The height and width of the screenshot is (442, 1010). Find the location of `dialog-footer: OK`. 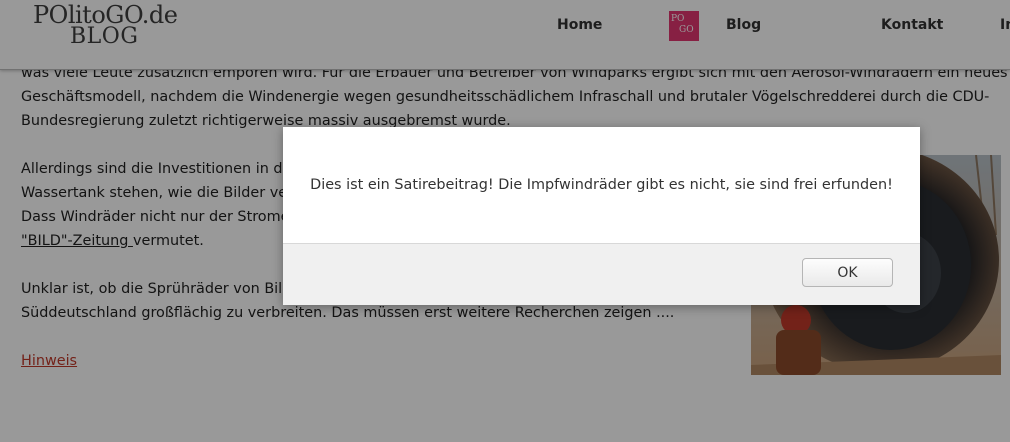

dialog-footer: OK is located at coordinates (601, 274).